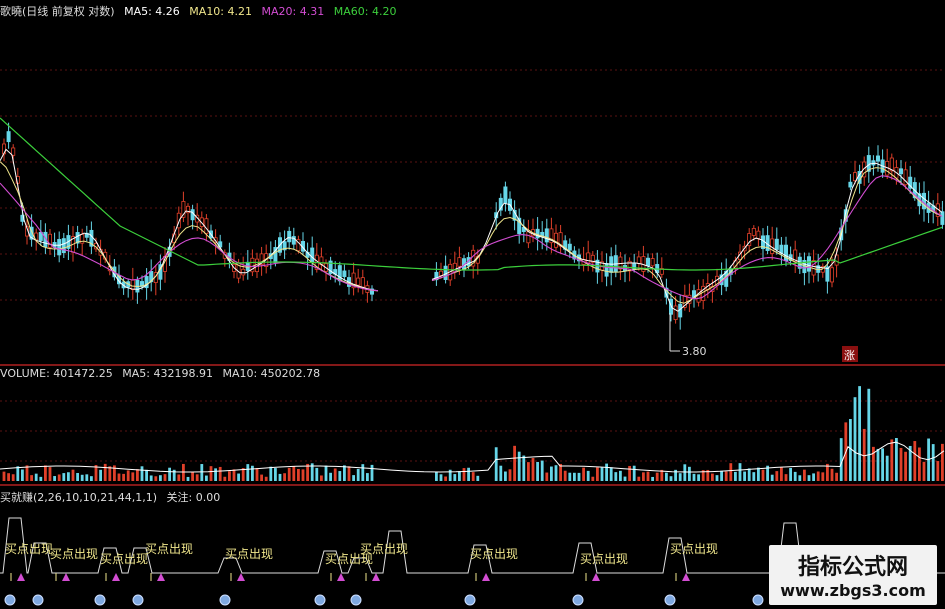 This screenshot has width=945, height=609. I want to click on watermark-url: www.zbgs3.com, so click(853, 590).